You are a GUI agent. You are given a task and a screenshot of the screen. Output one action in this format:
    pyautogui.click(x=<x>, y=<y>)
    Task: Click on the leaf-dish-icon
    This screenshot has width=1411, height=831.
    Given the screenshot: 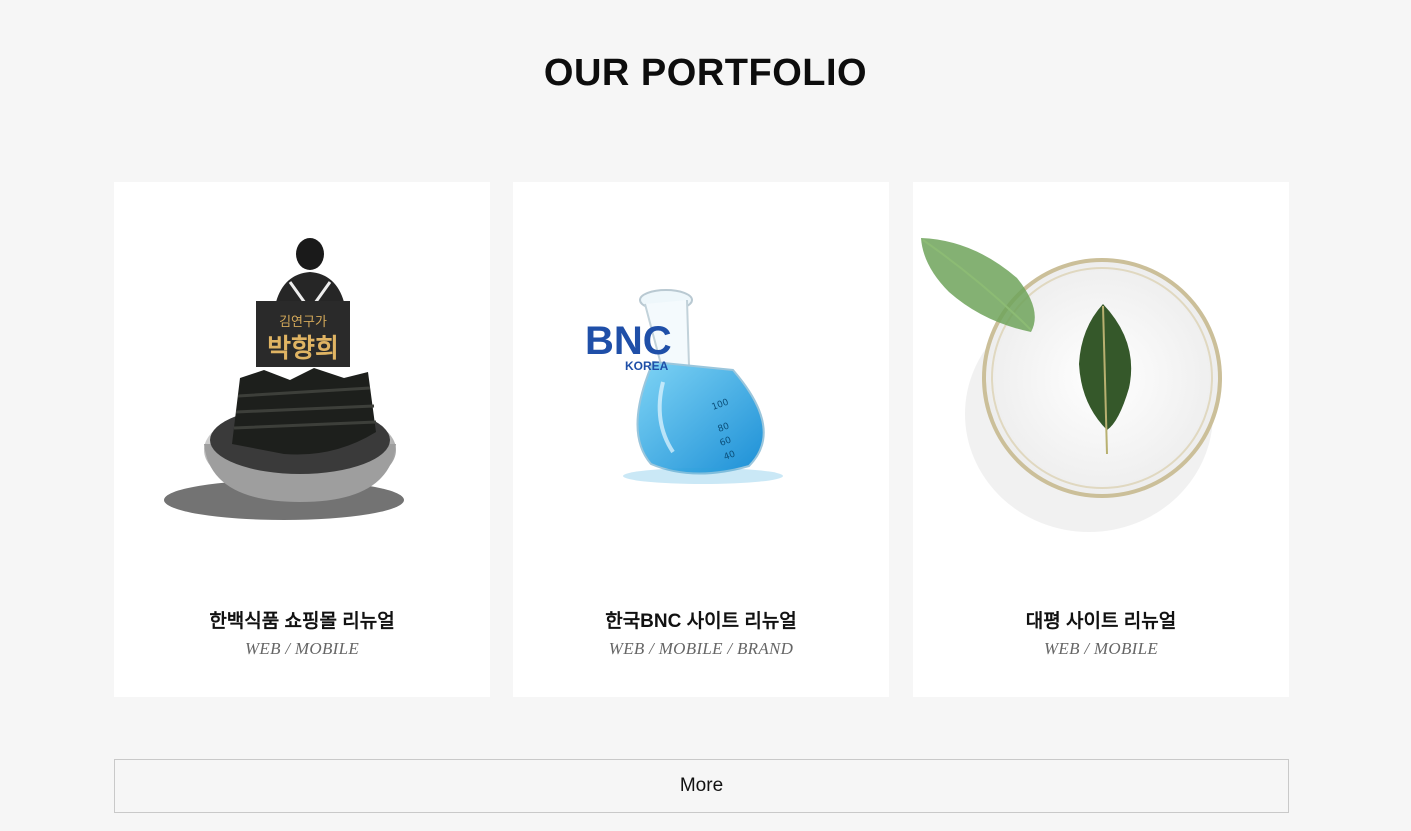 What is the action you would take?
    pyautogui.click(x=1101, y=382)
    